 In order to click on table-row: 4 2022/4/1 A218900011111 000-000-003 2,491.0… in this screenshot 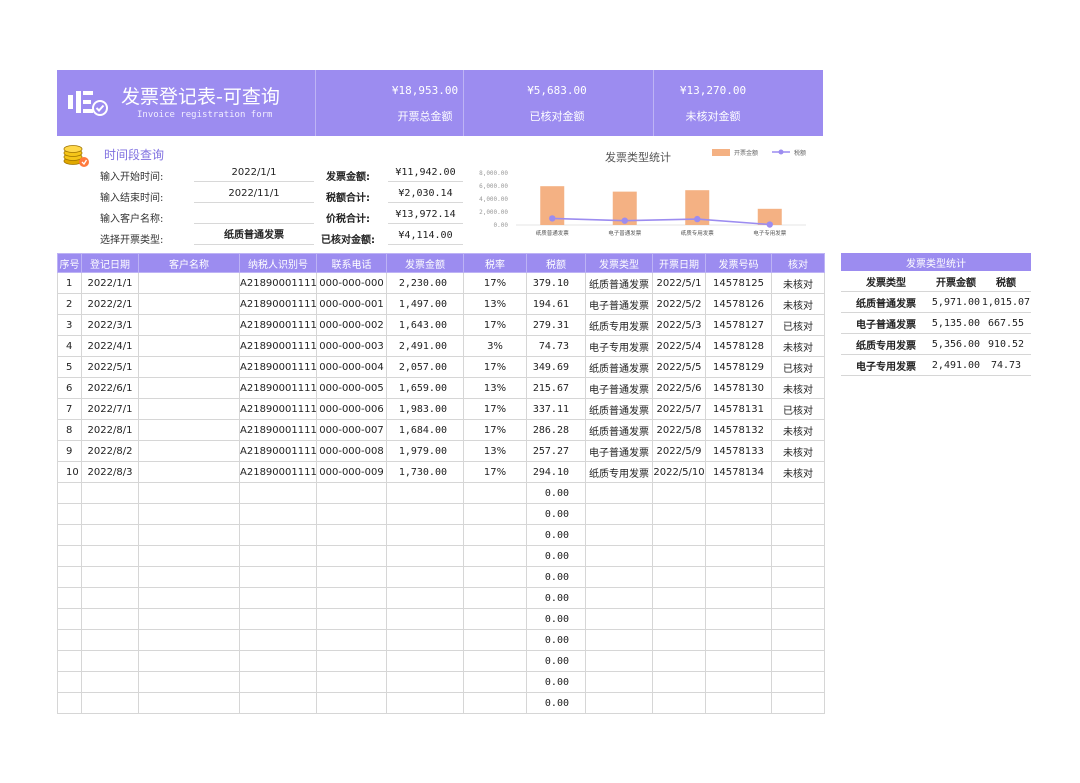, I will do `click(441, 346)`.